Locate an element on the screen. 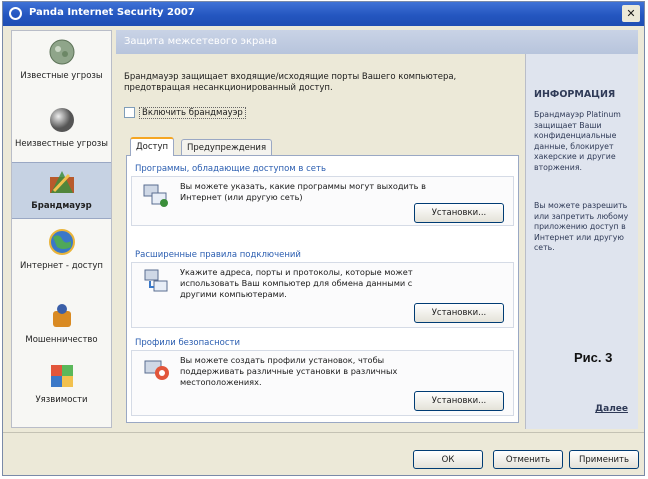 The width and height of the screenshot is (648, 479). window-title: Panda Internet Security 2007 is located at coordinates (112, 12).